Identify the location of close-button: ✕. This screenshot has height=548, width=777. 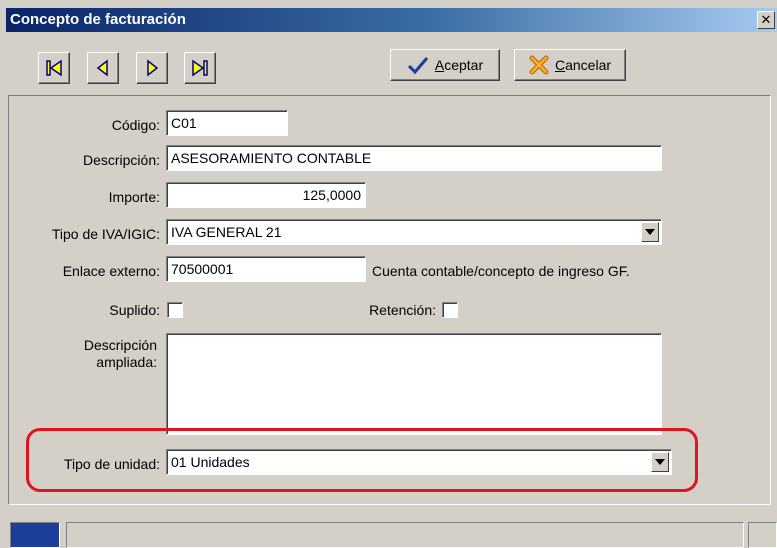
(766, 20).